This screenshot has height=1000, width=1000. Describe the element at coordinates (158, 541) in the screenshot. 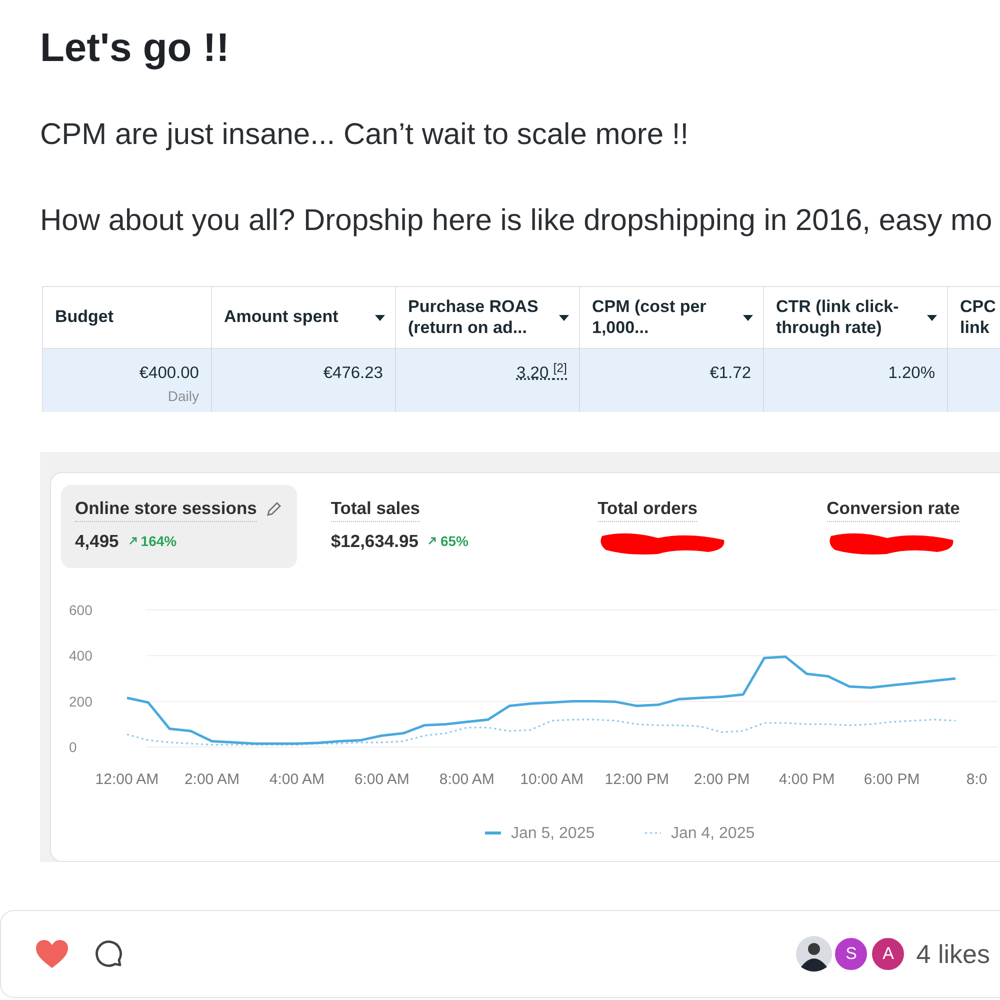

I see `change-percent: 164%` at that location.